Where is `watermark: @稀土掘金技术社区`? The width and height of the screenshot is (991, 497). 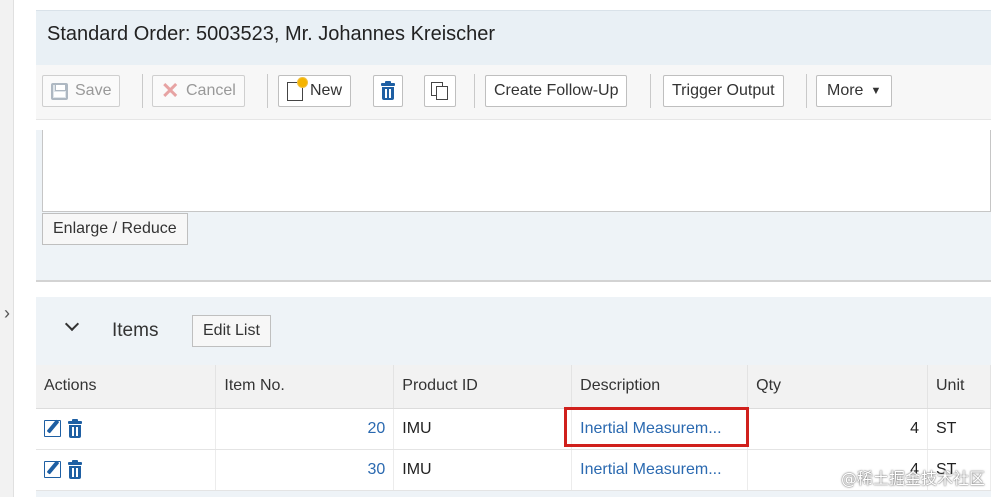
watermark: @稀土掘金技术社区 is located at coordinates (912, 478).